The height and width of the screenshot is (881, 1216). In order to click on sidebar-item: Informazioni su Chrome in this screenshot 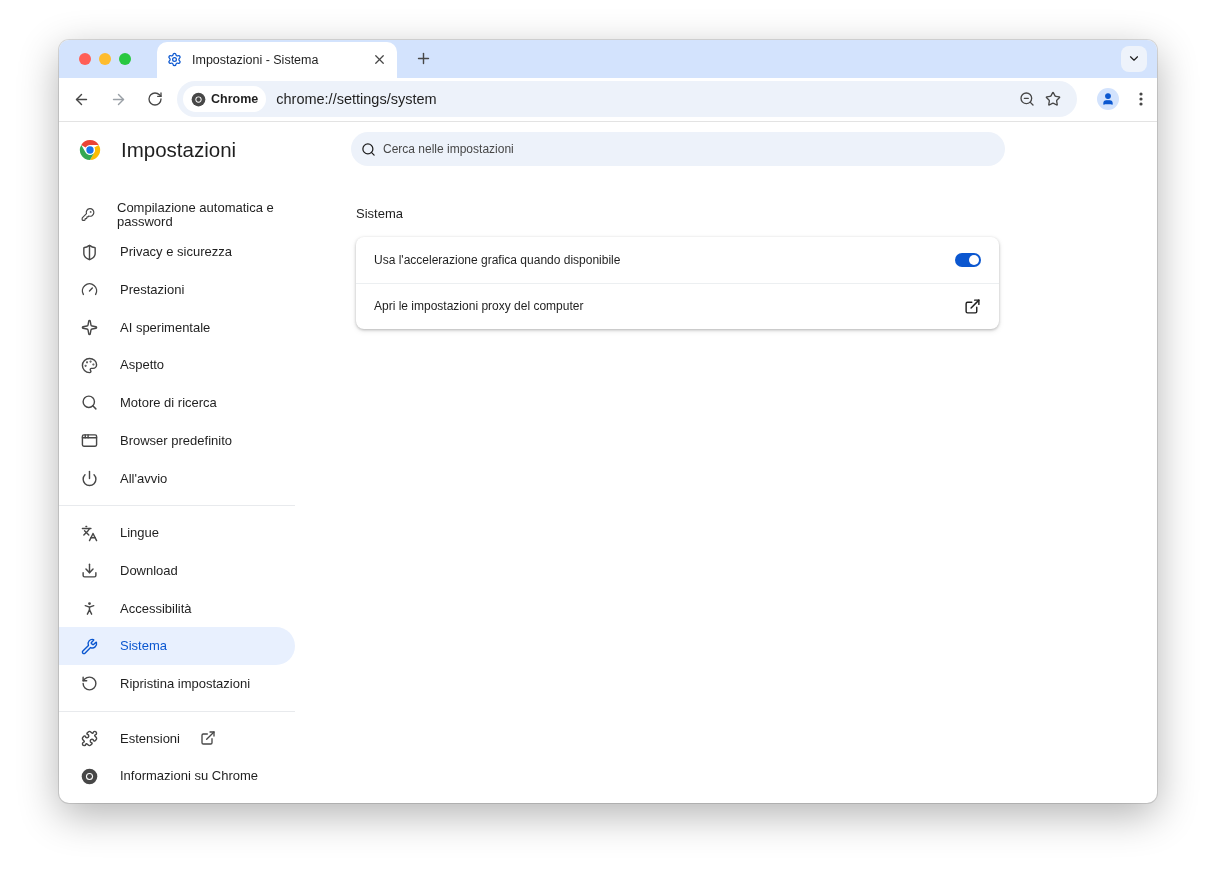, I will do `click(177, 776)`.